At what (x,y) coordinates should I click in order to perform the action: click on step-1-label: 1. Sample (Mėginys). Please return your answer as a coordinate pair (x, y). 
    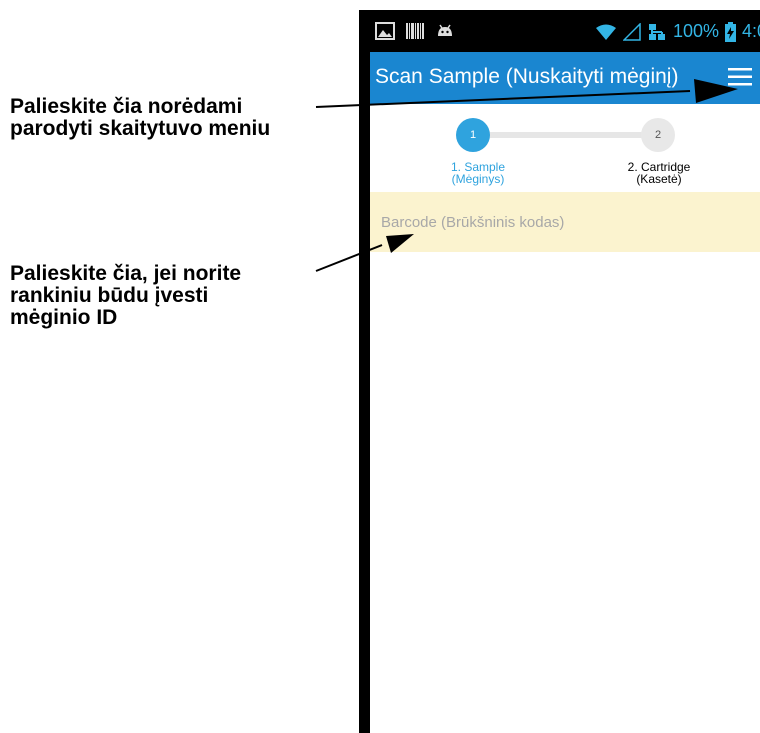
    Looking at the image, I should click on (478, 173).